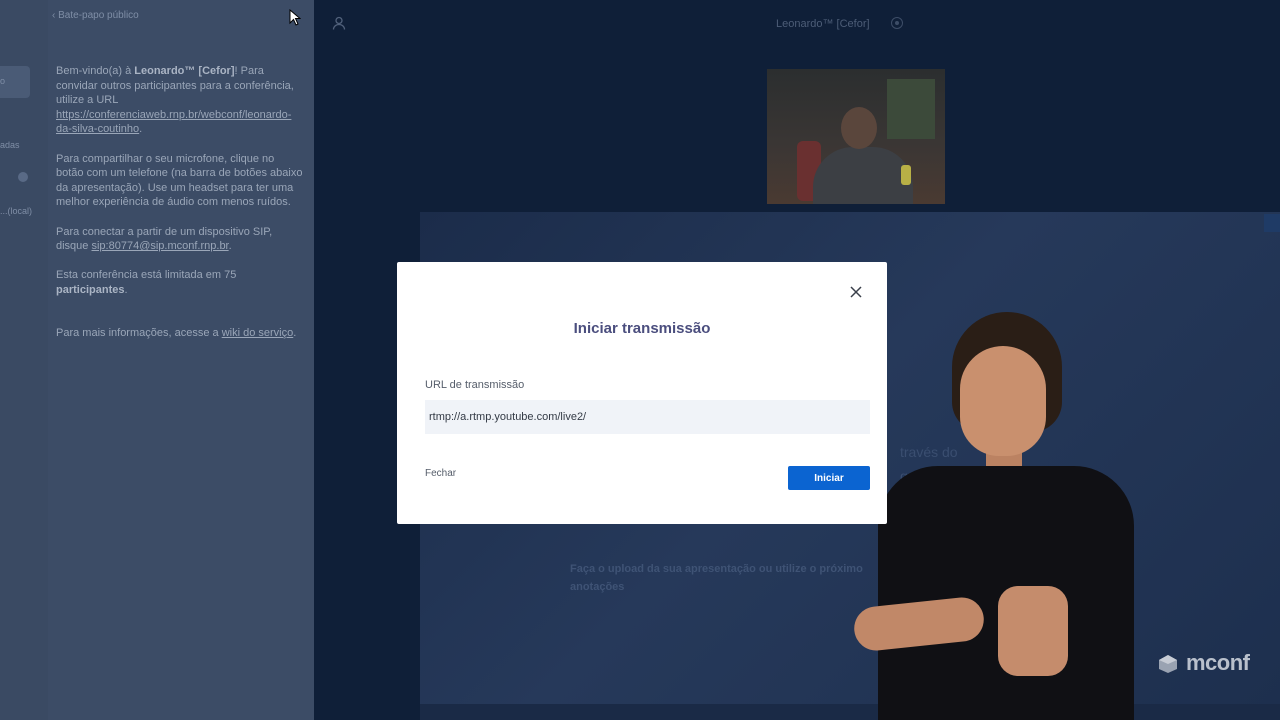 The width and height of the screenshot is (1280, 720). I want to click on recording-icon, so click(897, 23).